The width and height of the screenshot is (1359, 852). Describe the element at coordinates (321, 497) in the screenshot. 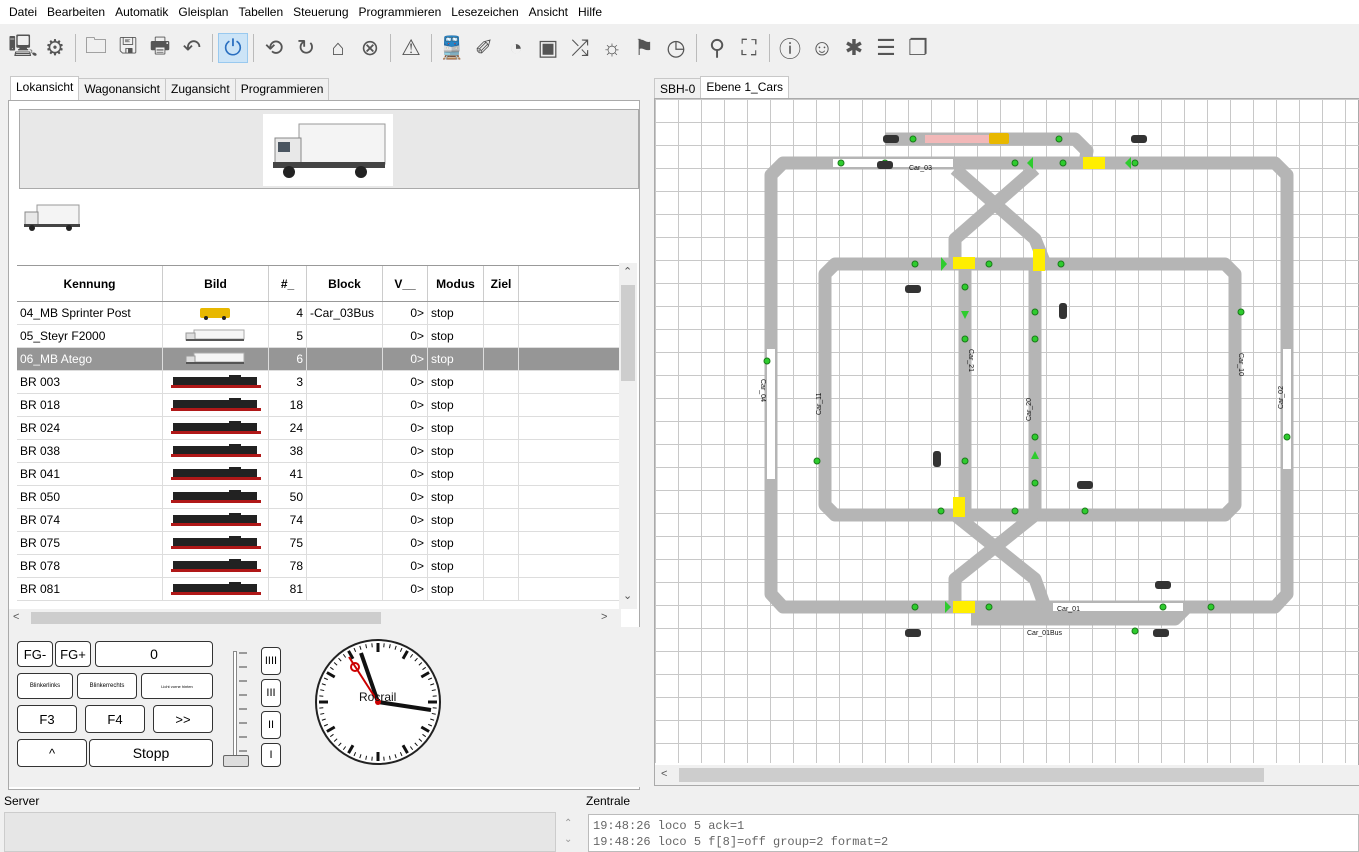

I see `table-row: BR 050 50 0> stop` at that location.